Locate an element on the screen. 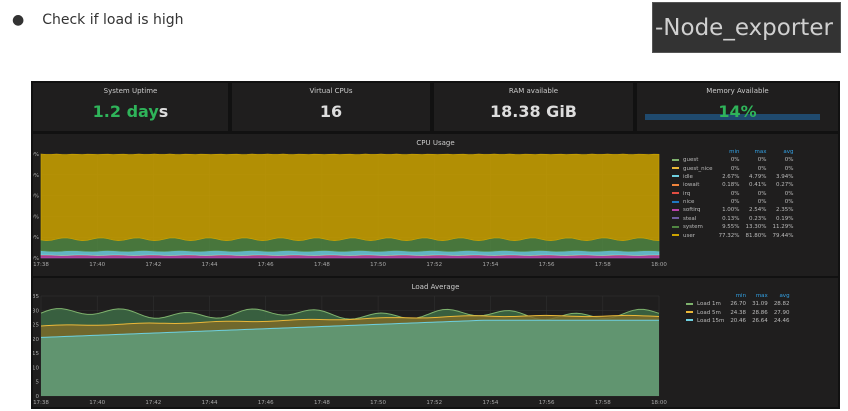 This screenshot has width=848, height=411. stat-system-uptime: System Uptime 1.2 days is located at coordinates (130, 107).